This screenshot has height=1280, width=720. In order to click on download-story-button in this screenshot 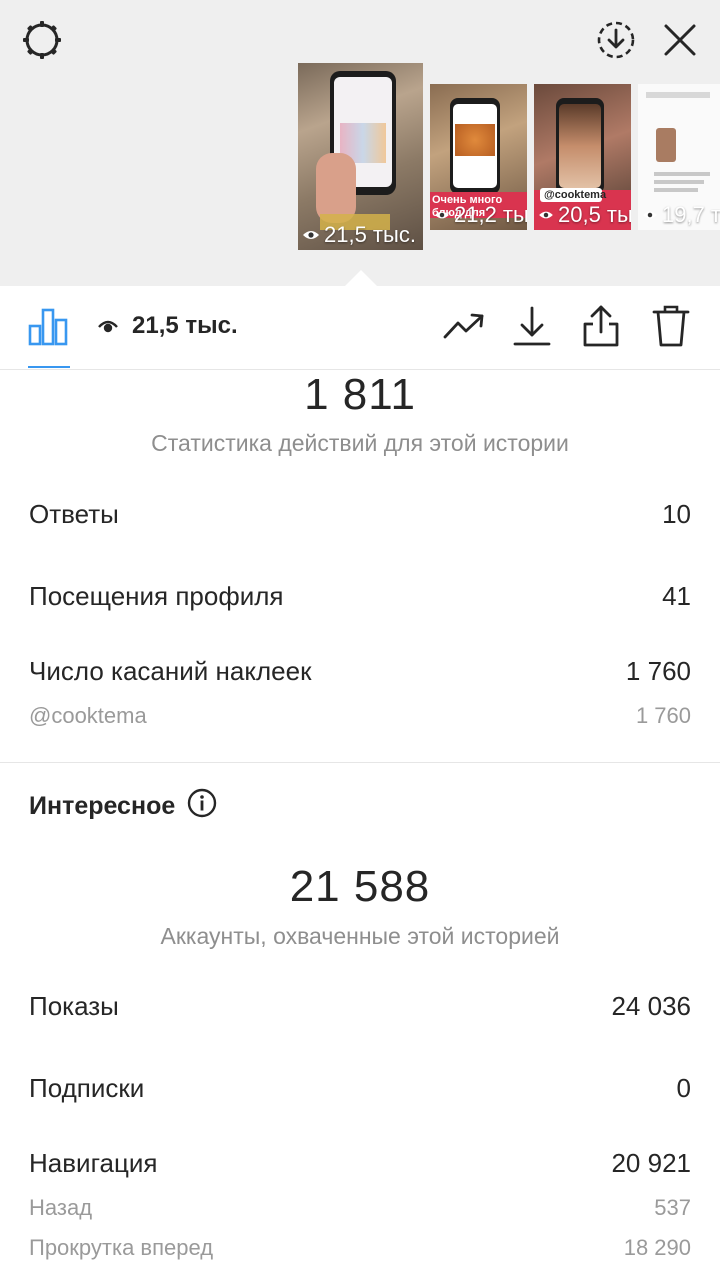, I will do `click(616, 42)`.